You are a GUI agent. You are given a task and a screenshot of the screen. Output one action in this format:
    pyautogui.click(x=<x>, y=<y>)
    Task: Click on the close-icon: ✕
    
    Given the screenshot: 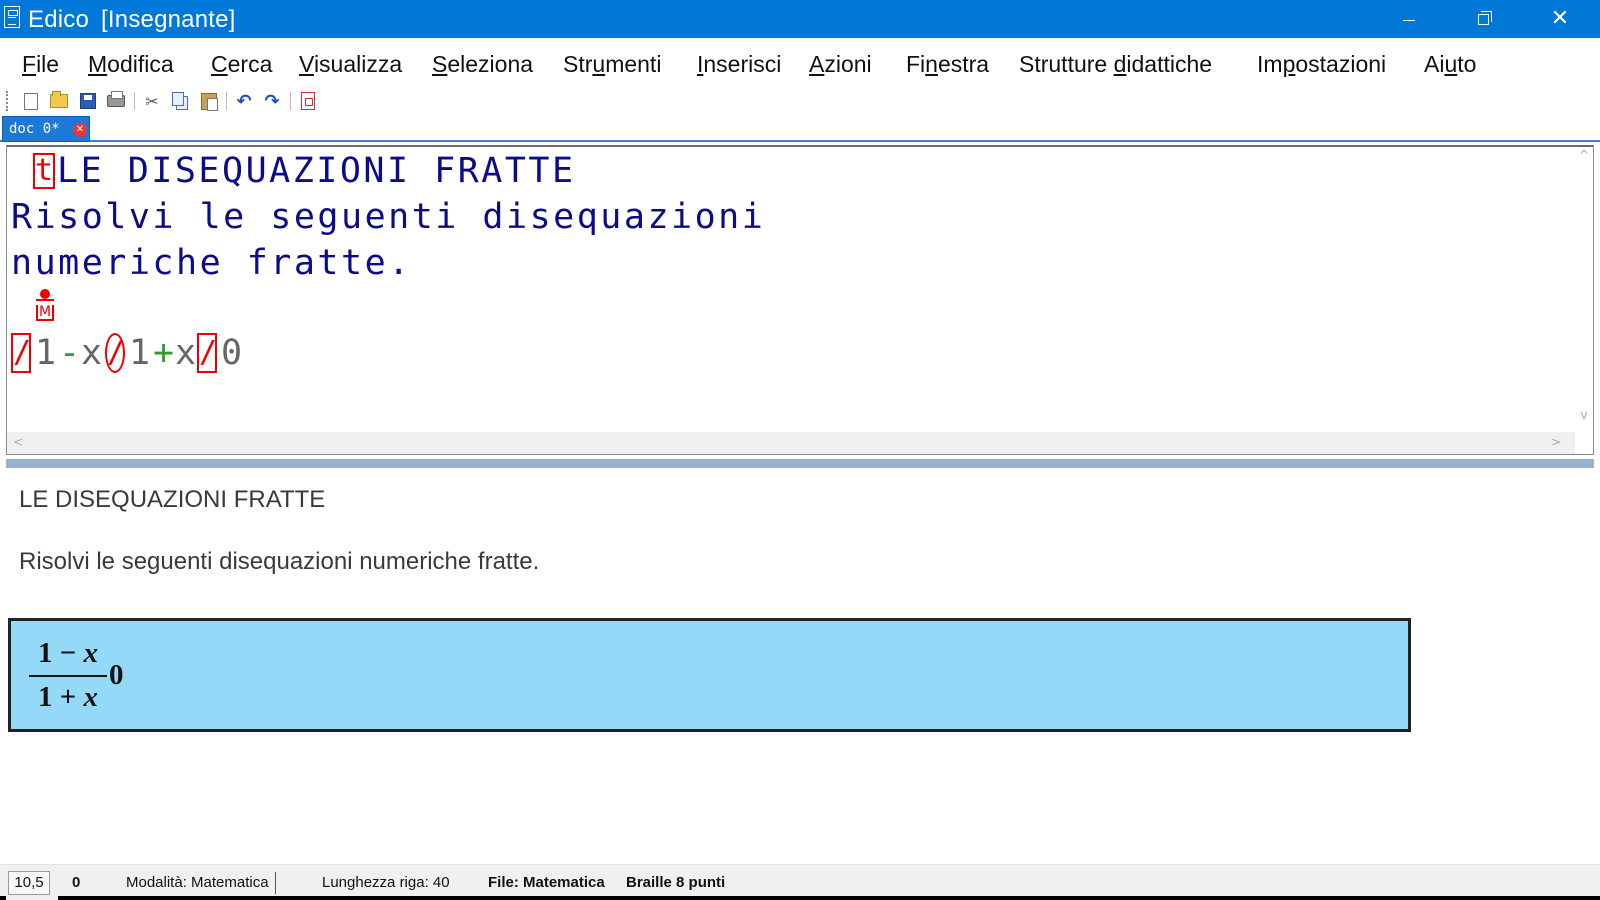 What is the action you would take?
    pyautogui.click(x=1560, y=18)
    